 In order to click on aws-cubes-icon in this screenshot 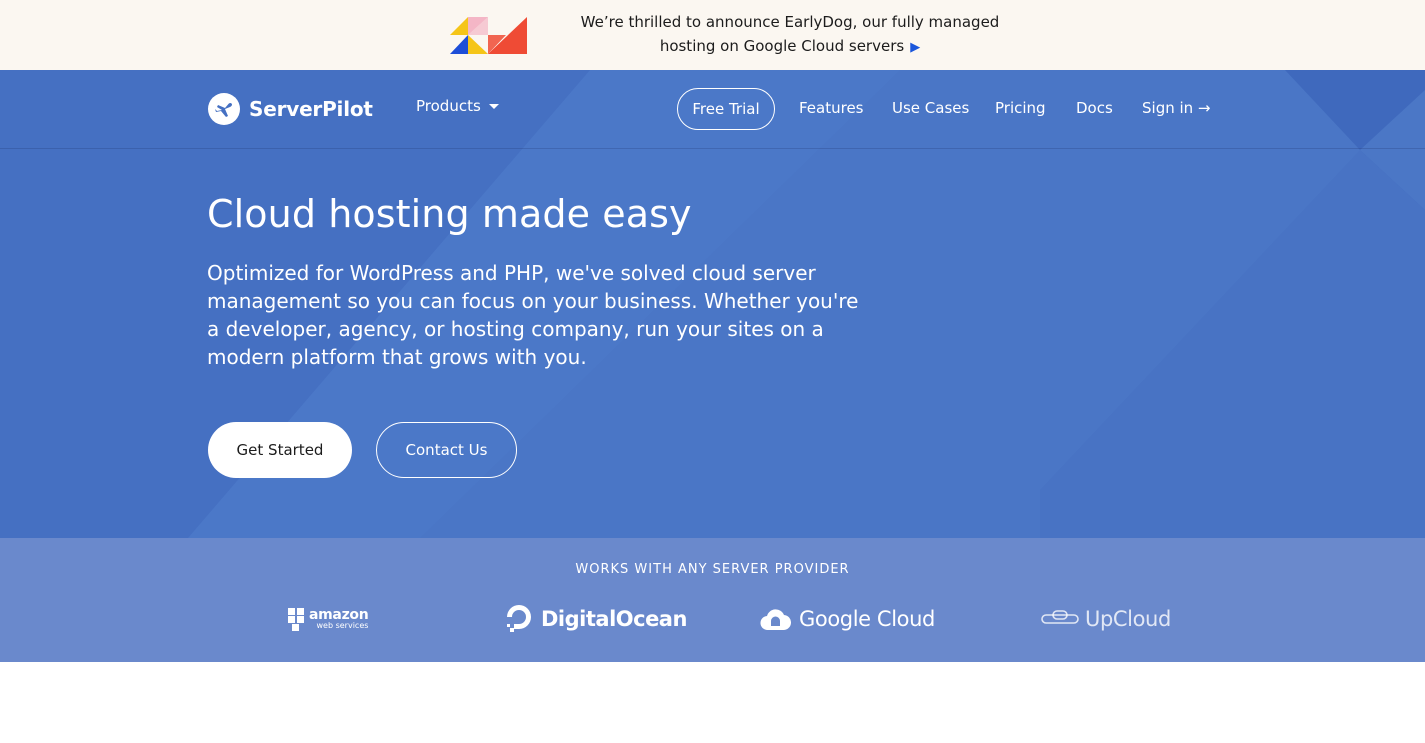, I will do `click(296, 619)`.